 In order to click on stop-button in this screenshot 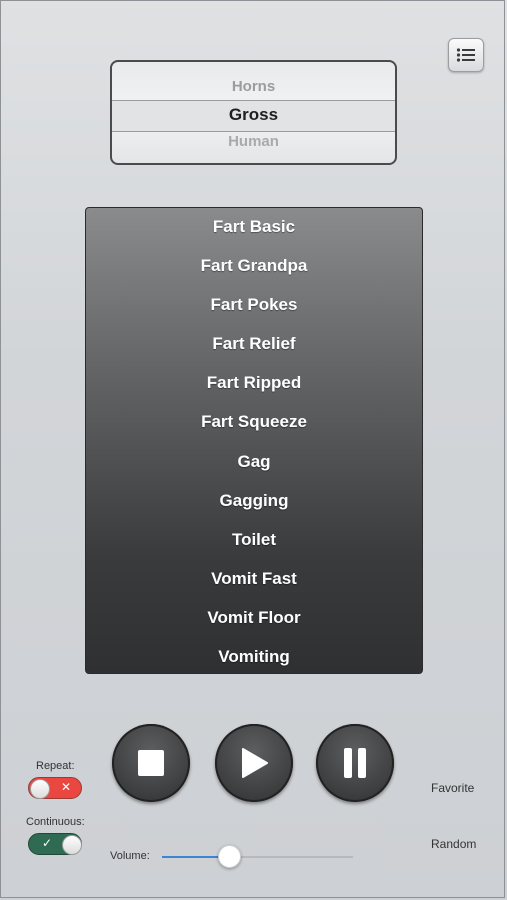, I will do `click(151, 763)`.